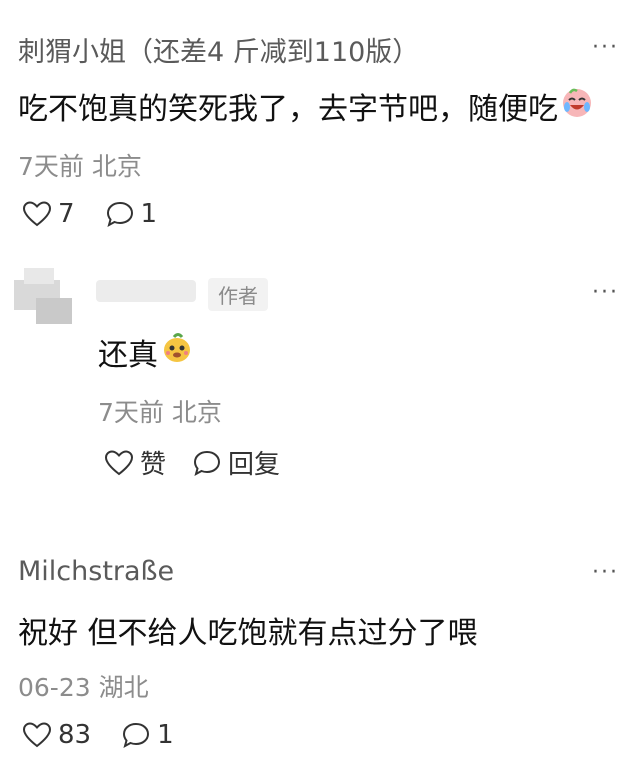 The width and height of the screenshot is (640, 770). What do you see at coordinates (56, 735) in the screenshot?
I see `comment-3-like-button: 83` at bounding box center [56, 735].